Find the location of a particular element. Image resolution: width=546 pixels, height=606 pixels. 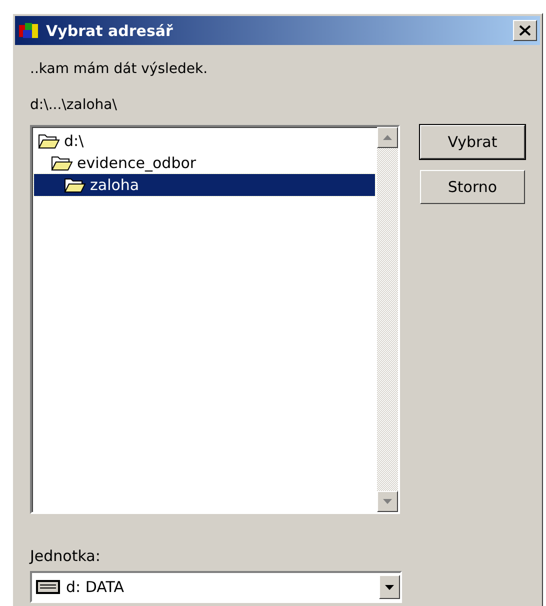

folder-item: d:\ is located at coordinates (74, 141).